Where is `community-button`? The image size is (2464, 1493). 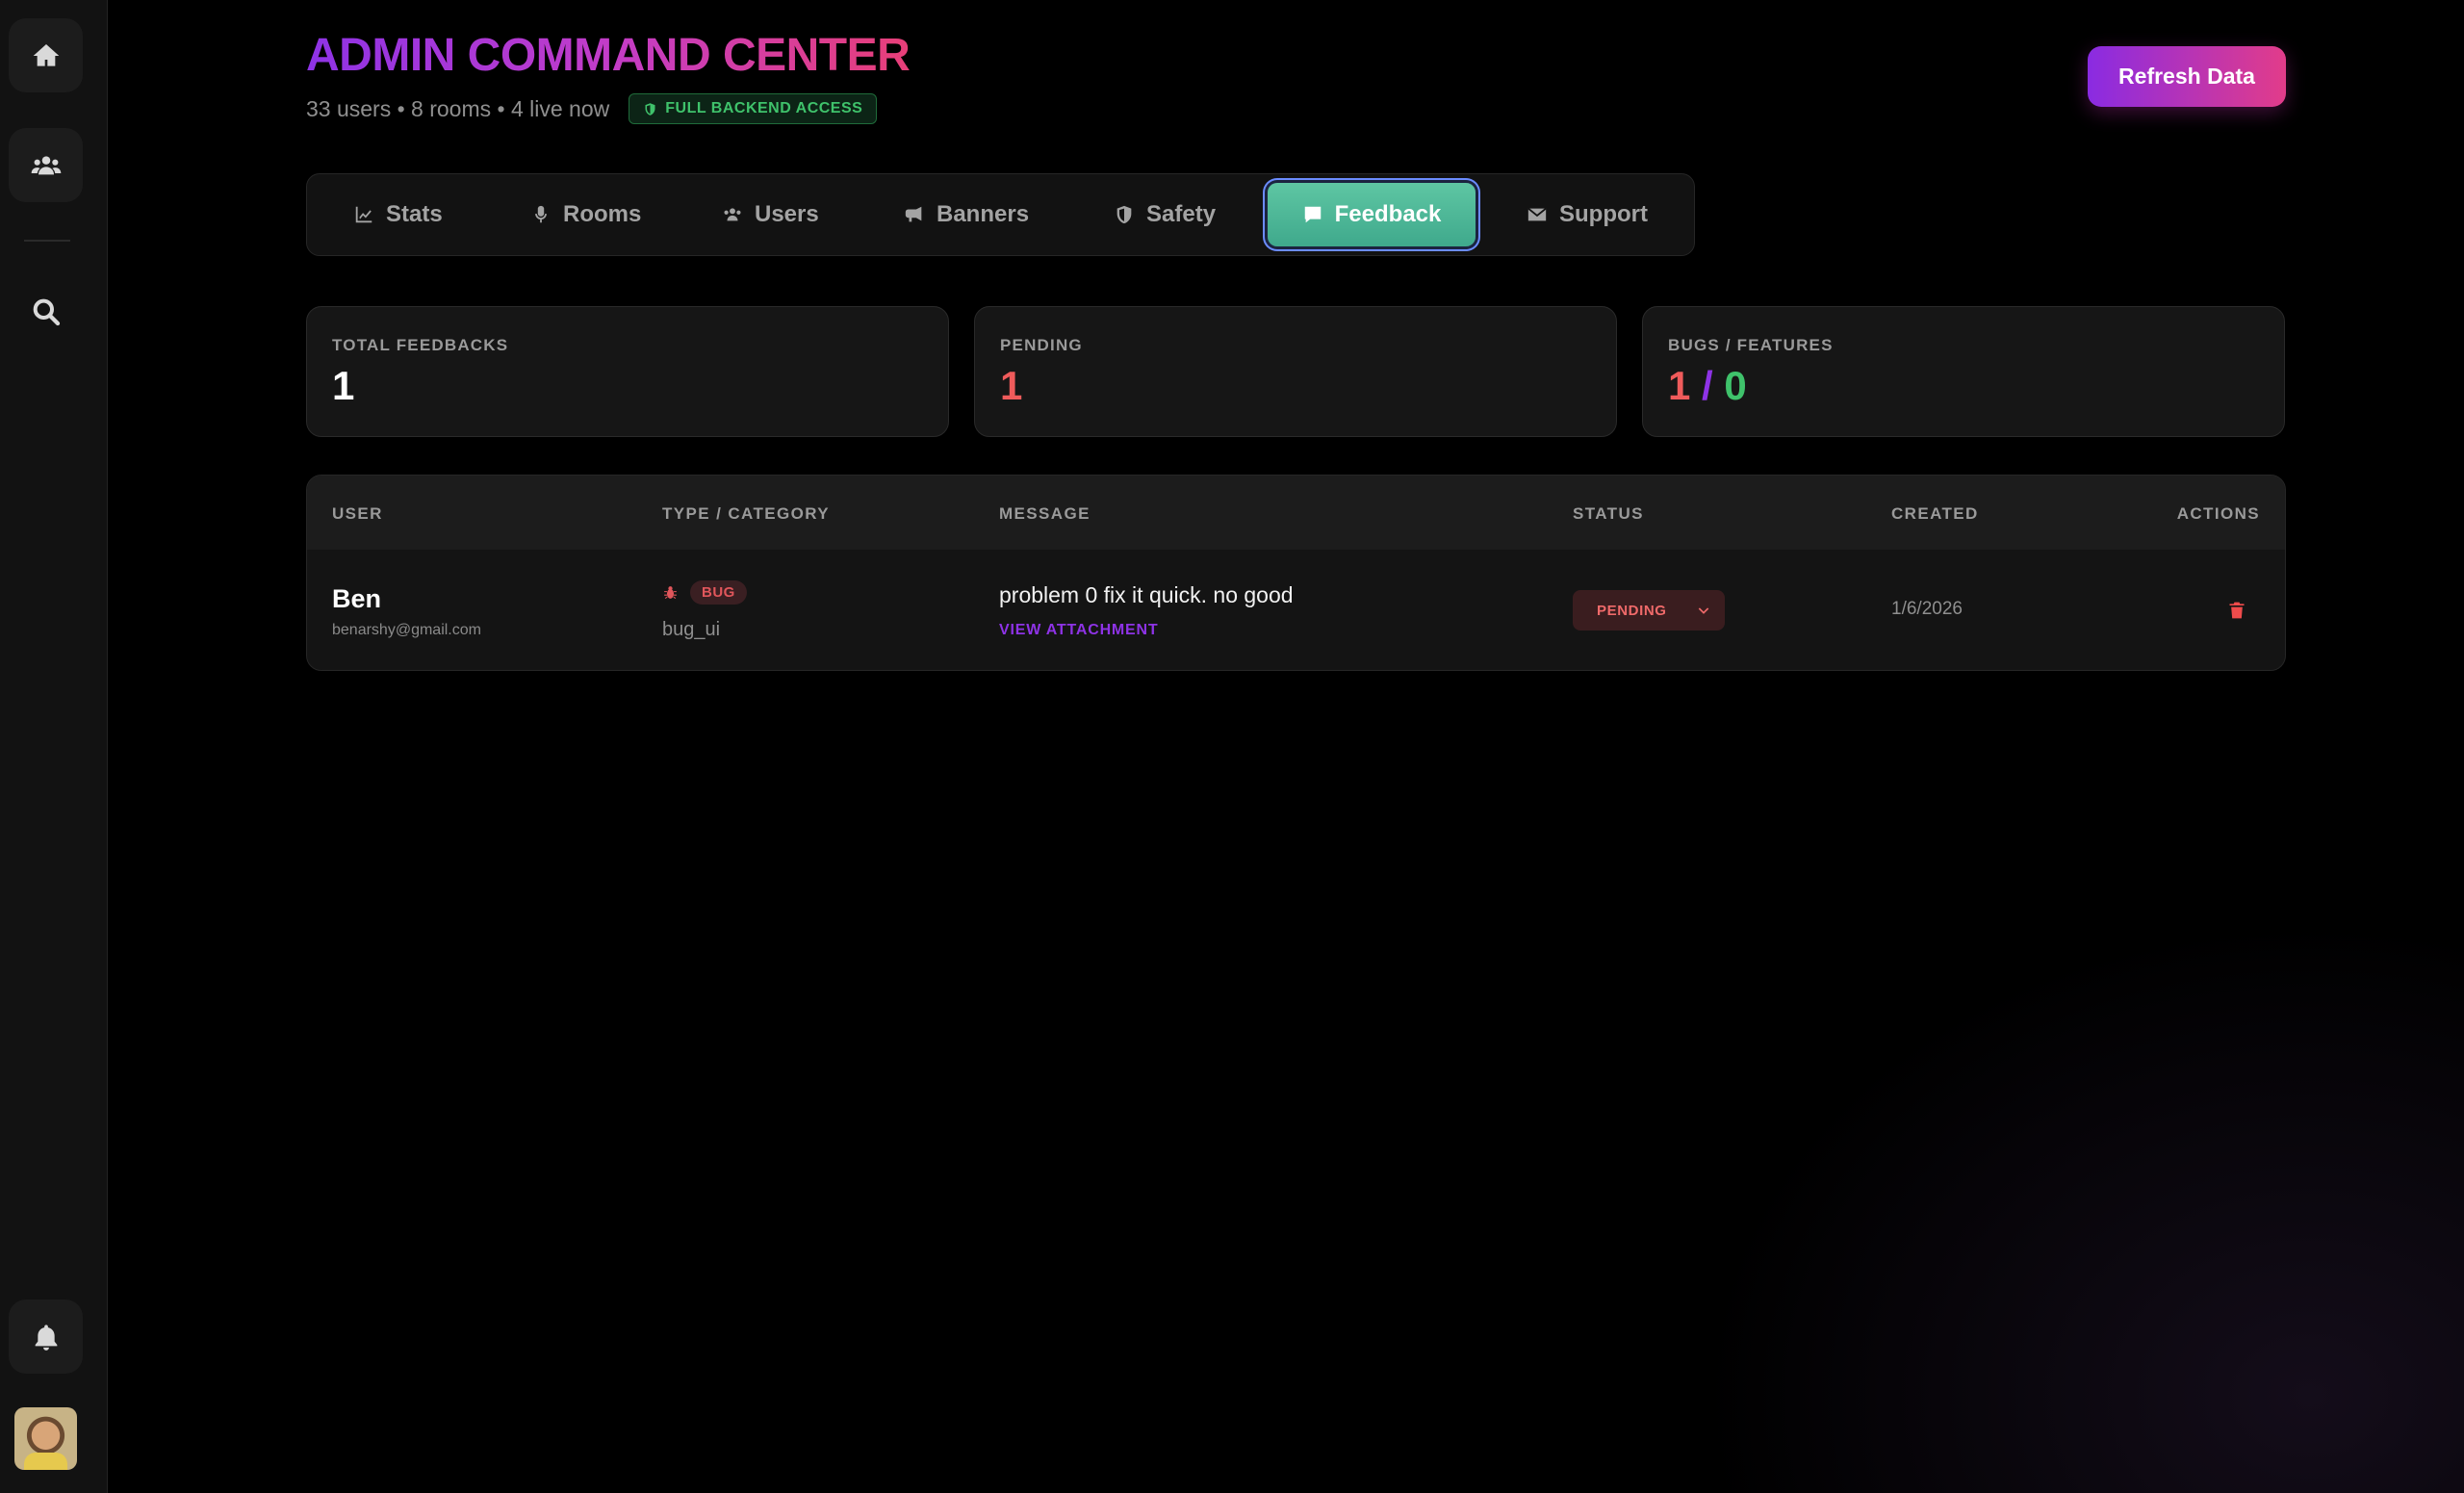
community-button is located at coordinates (46, 165).